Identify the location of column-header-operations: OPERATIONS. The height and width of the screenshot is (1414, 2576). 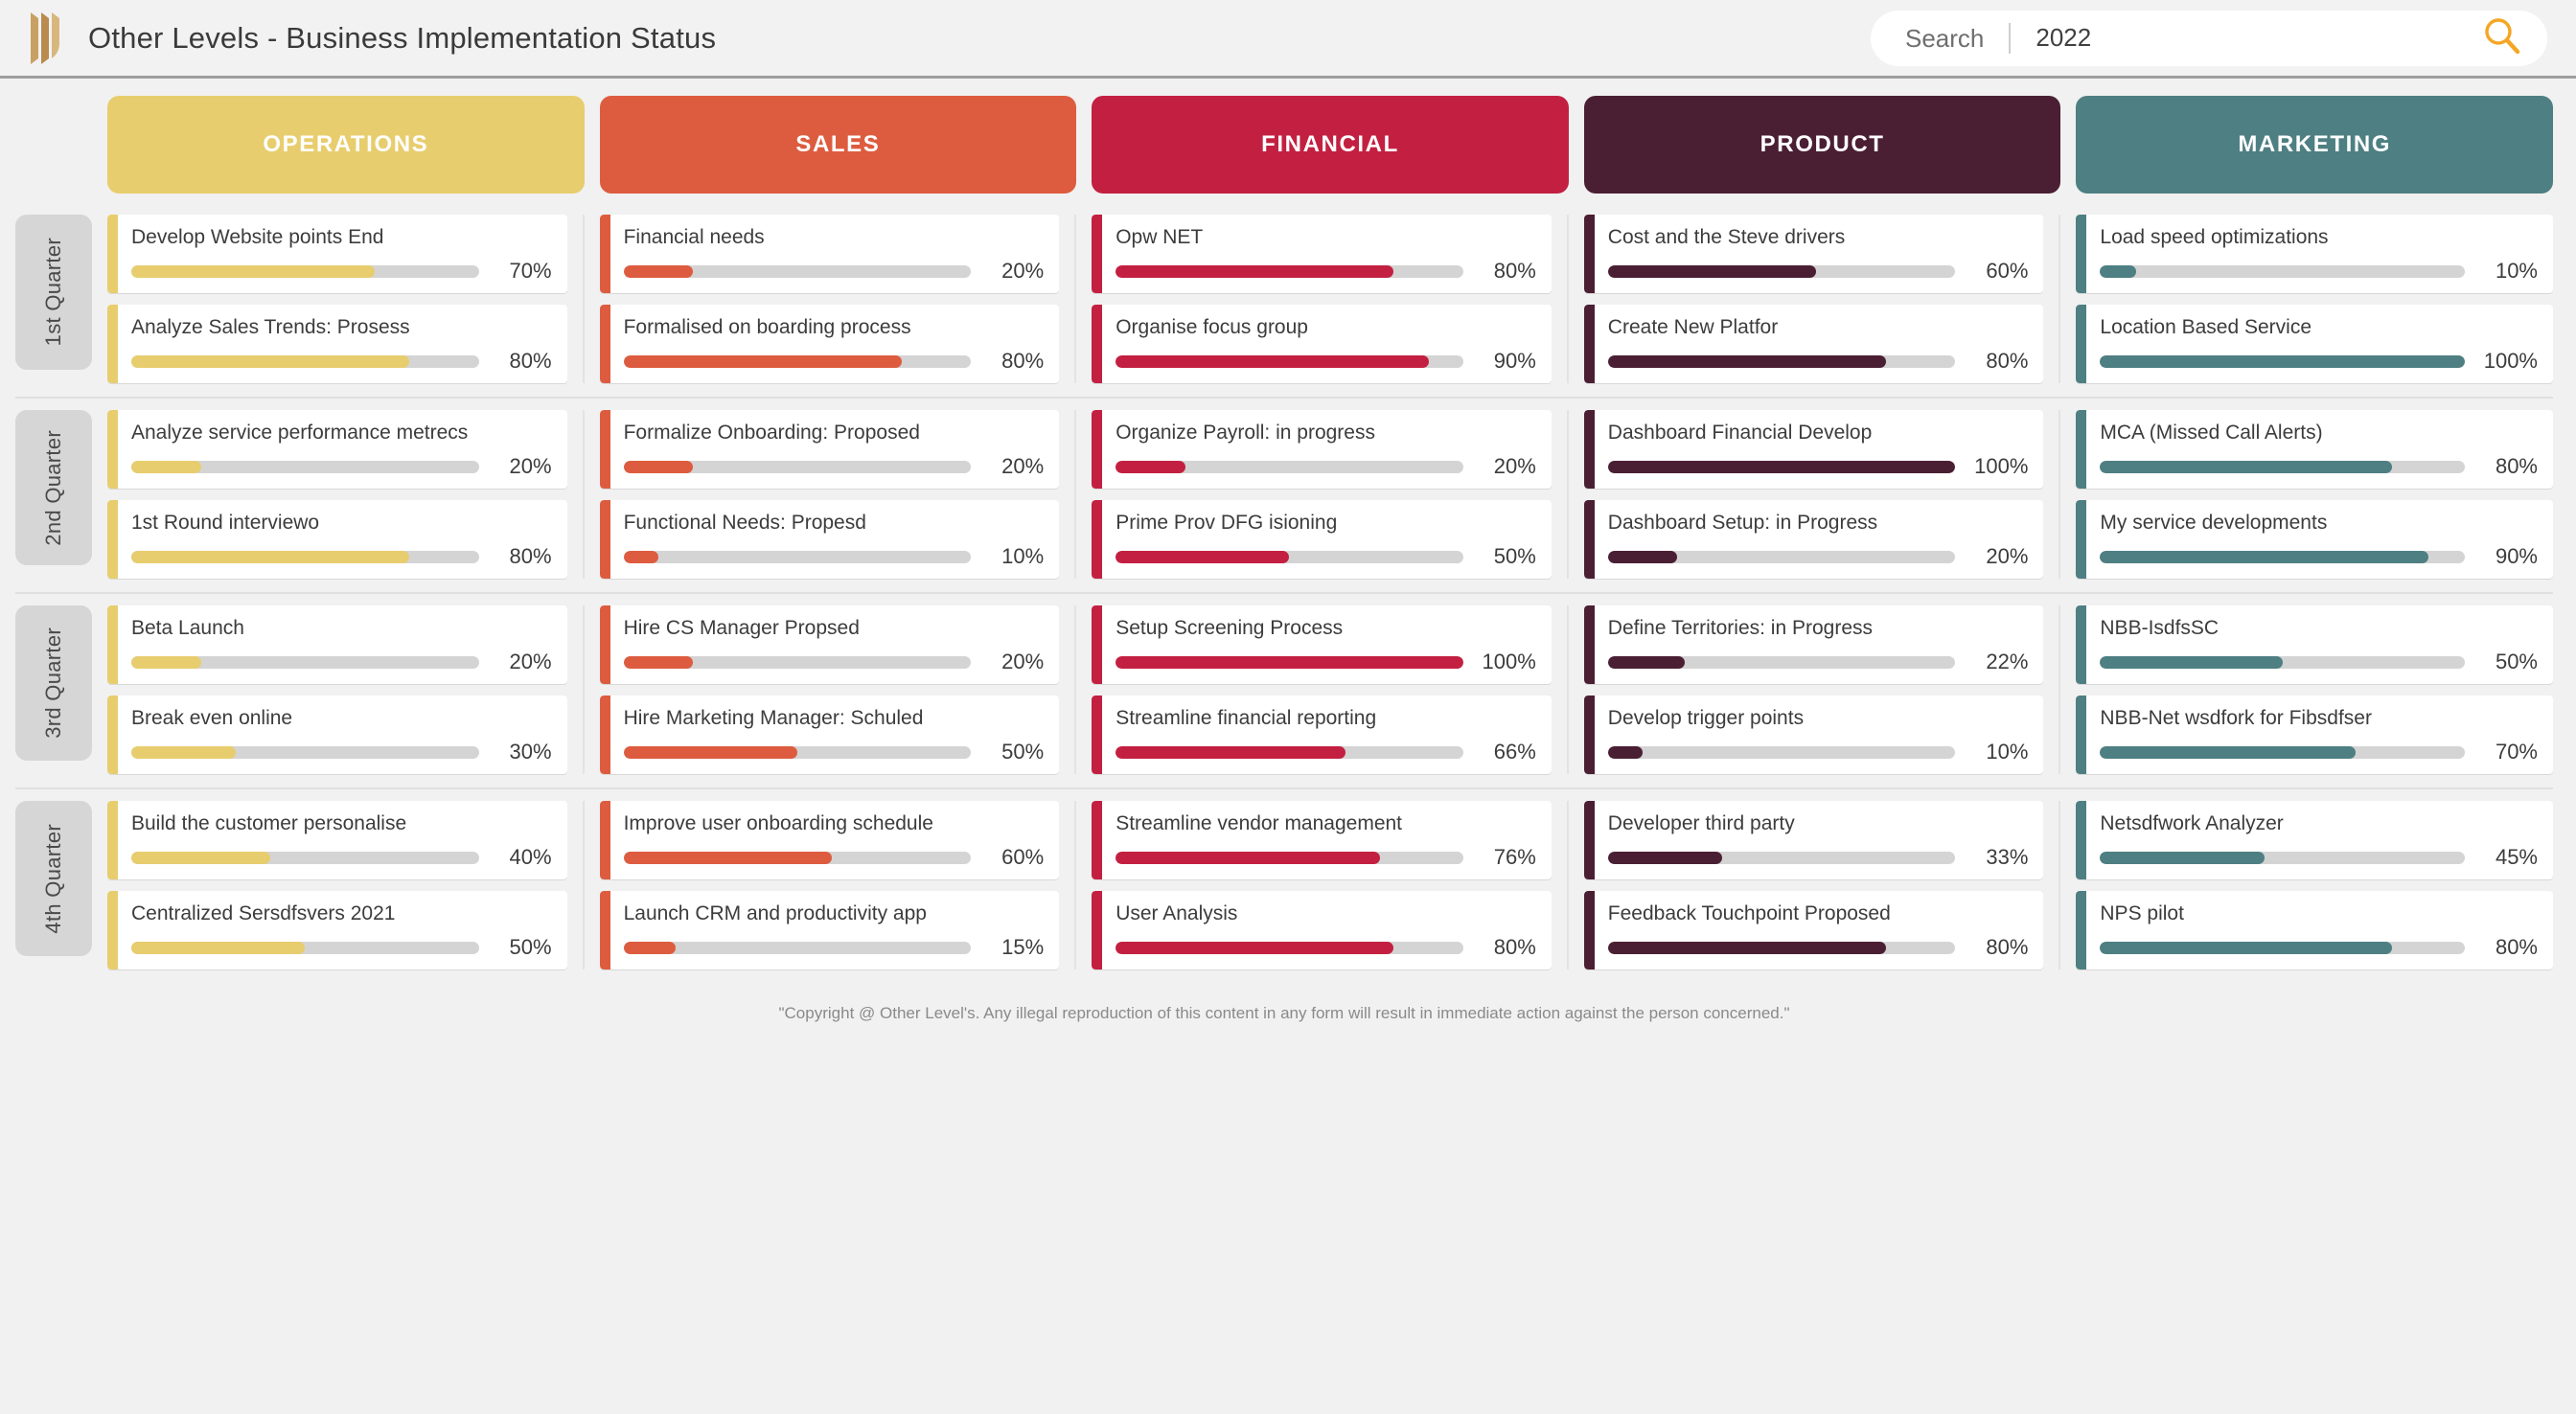
(346, 145).